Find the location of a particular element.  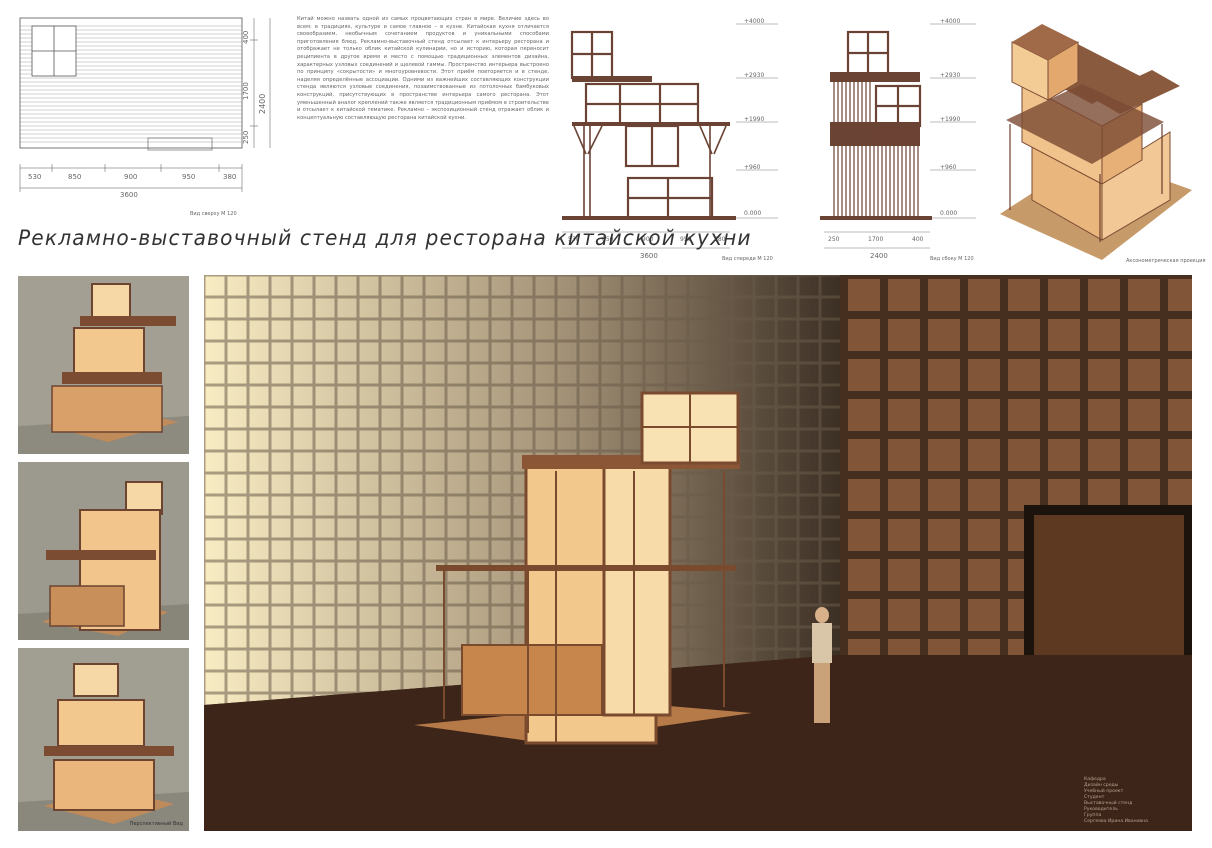

plan-dim-1: 530 is located at coordinates (35, 177).